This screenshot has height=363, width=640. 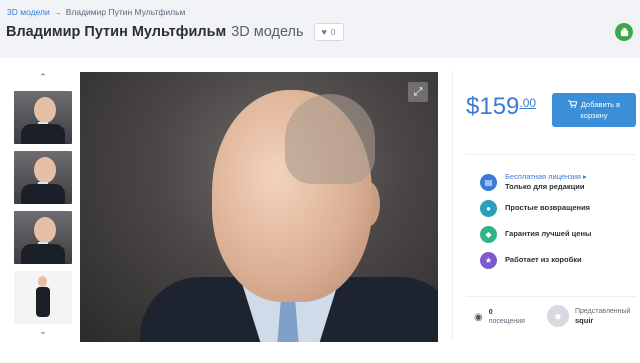 I want to click on price-cents: .00, so click(x=528, y=103).